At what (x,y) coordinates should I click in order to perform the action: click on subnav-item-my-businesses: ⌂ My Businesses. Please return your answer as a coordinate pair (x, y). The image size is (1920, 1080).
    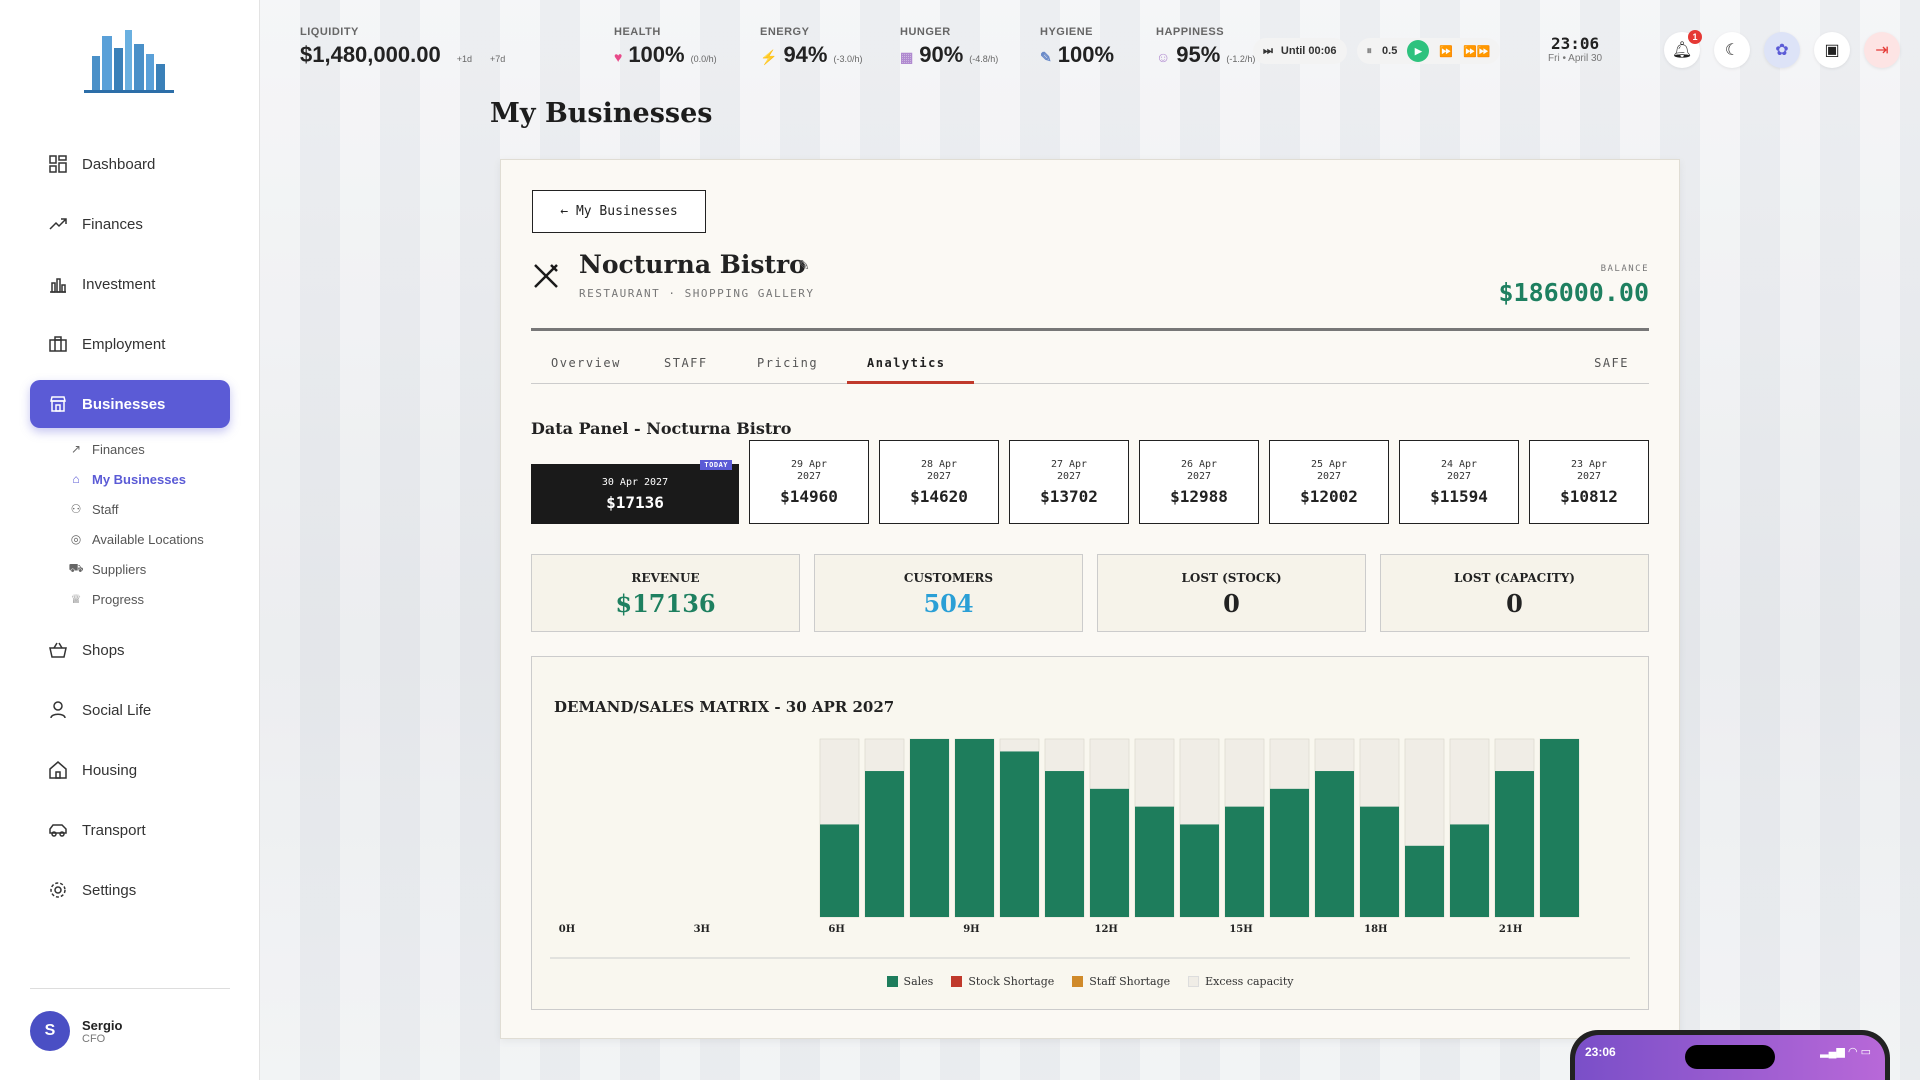
    Looking at the image, I should click on (149, 479).